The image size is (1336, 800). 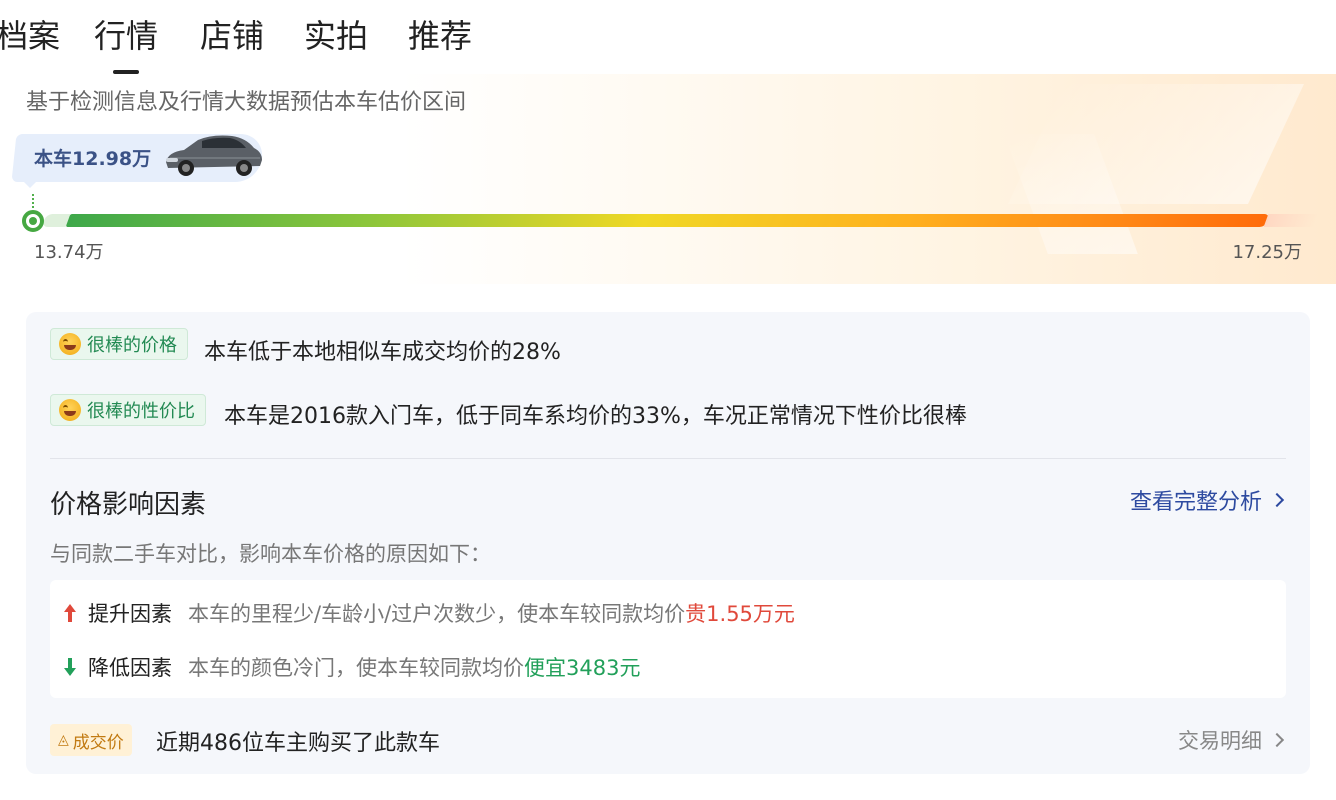 What do you see at coordinates (298, 743) in the screenshot?
I see `deal-summary-text: 近期486位车主购买了此款车` at bounding box center [298, 743].